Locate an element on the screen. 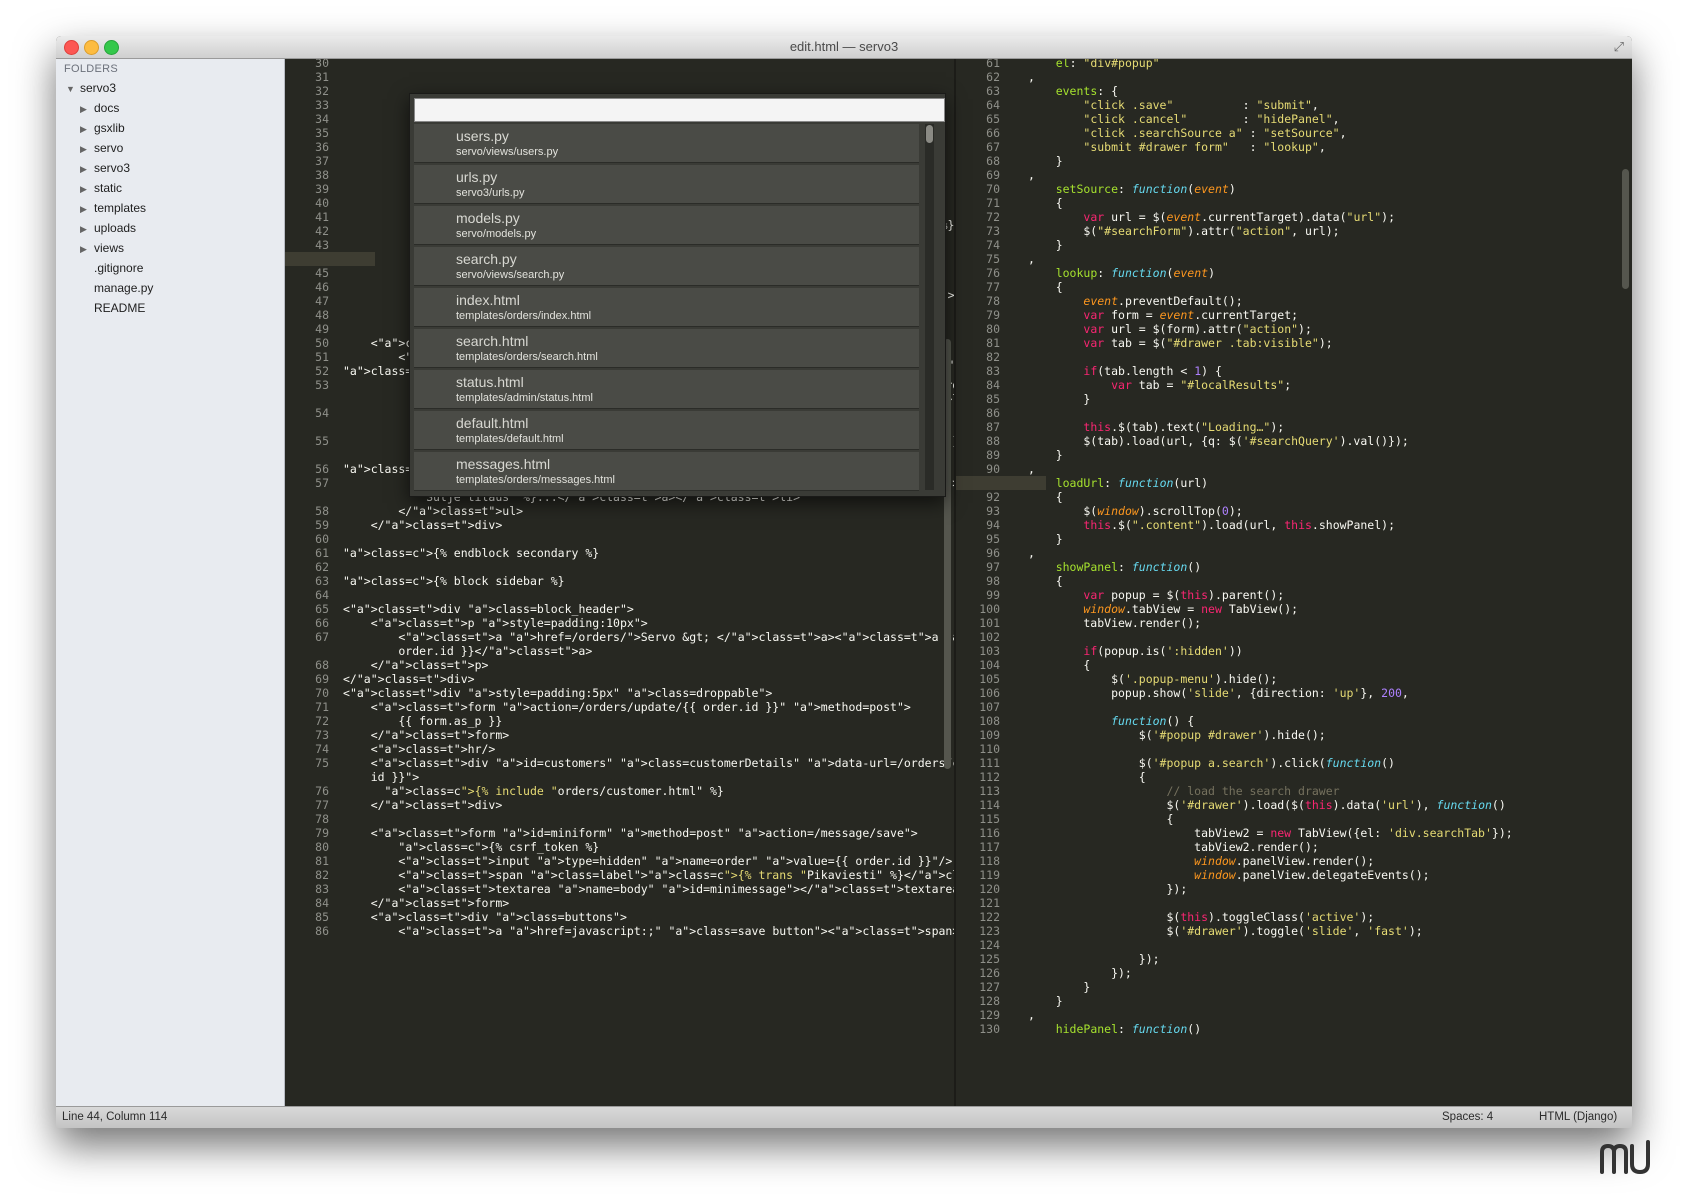  code-line: $('#popup a.search').click(function() is located at coordinates (1211, 763).